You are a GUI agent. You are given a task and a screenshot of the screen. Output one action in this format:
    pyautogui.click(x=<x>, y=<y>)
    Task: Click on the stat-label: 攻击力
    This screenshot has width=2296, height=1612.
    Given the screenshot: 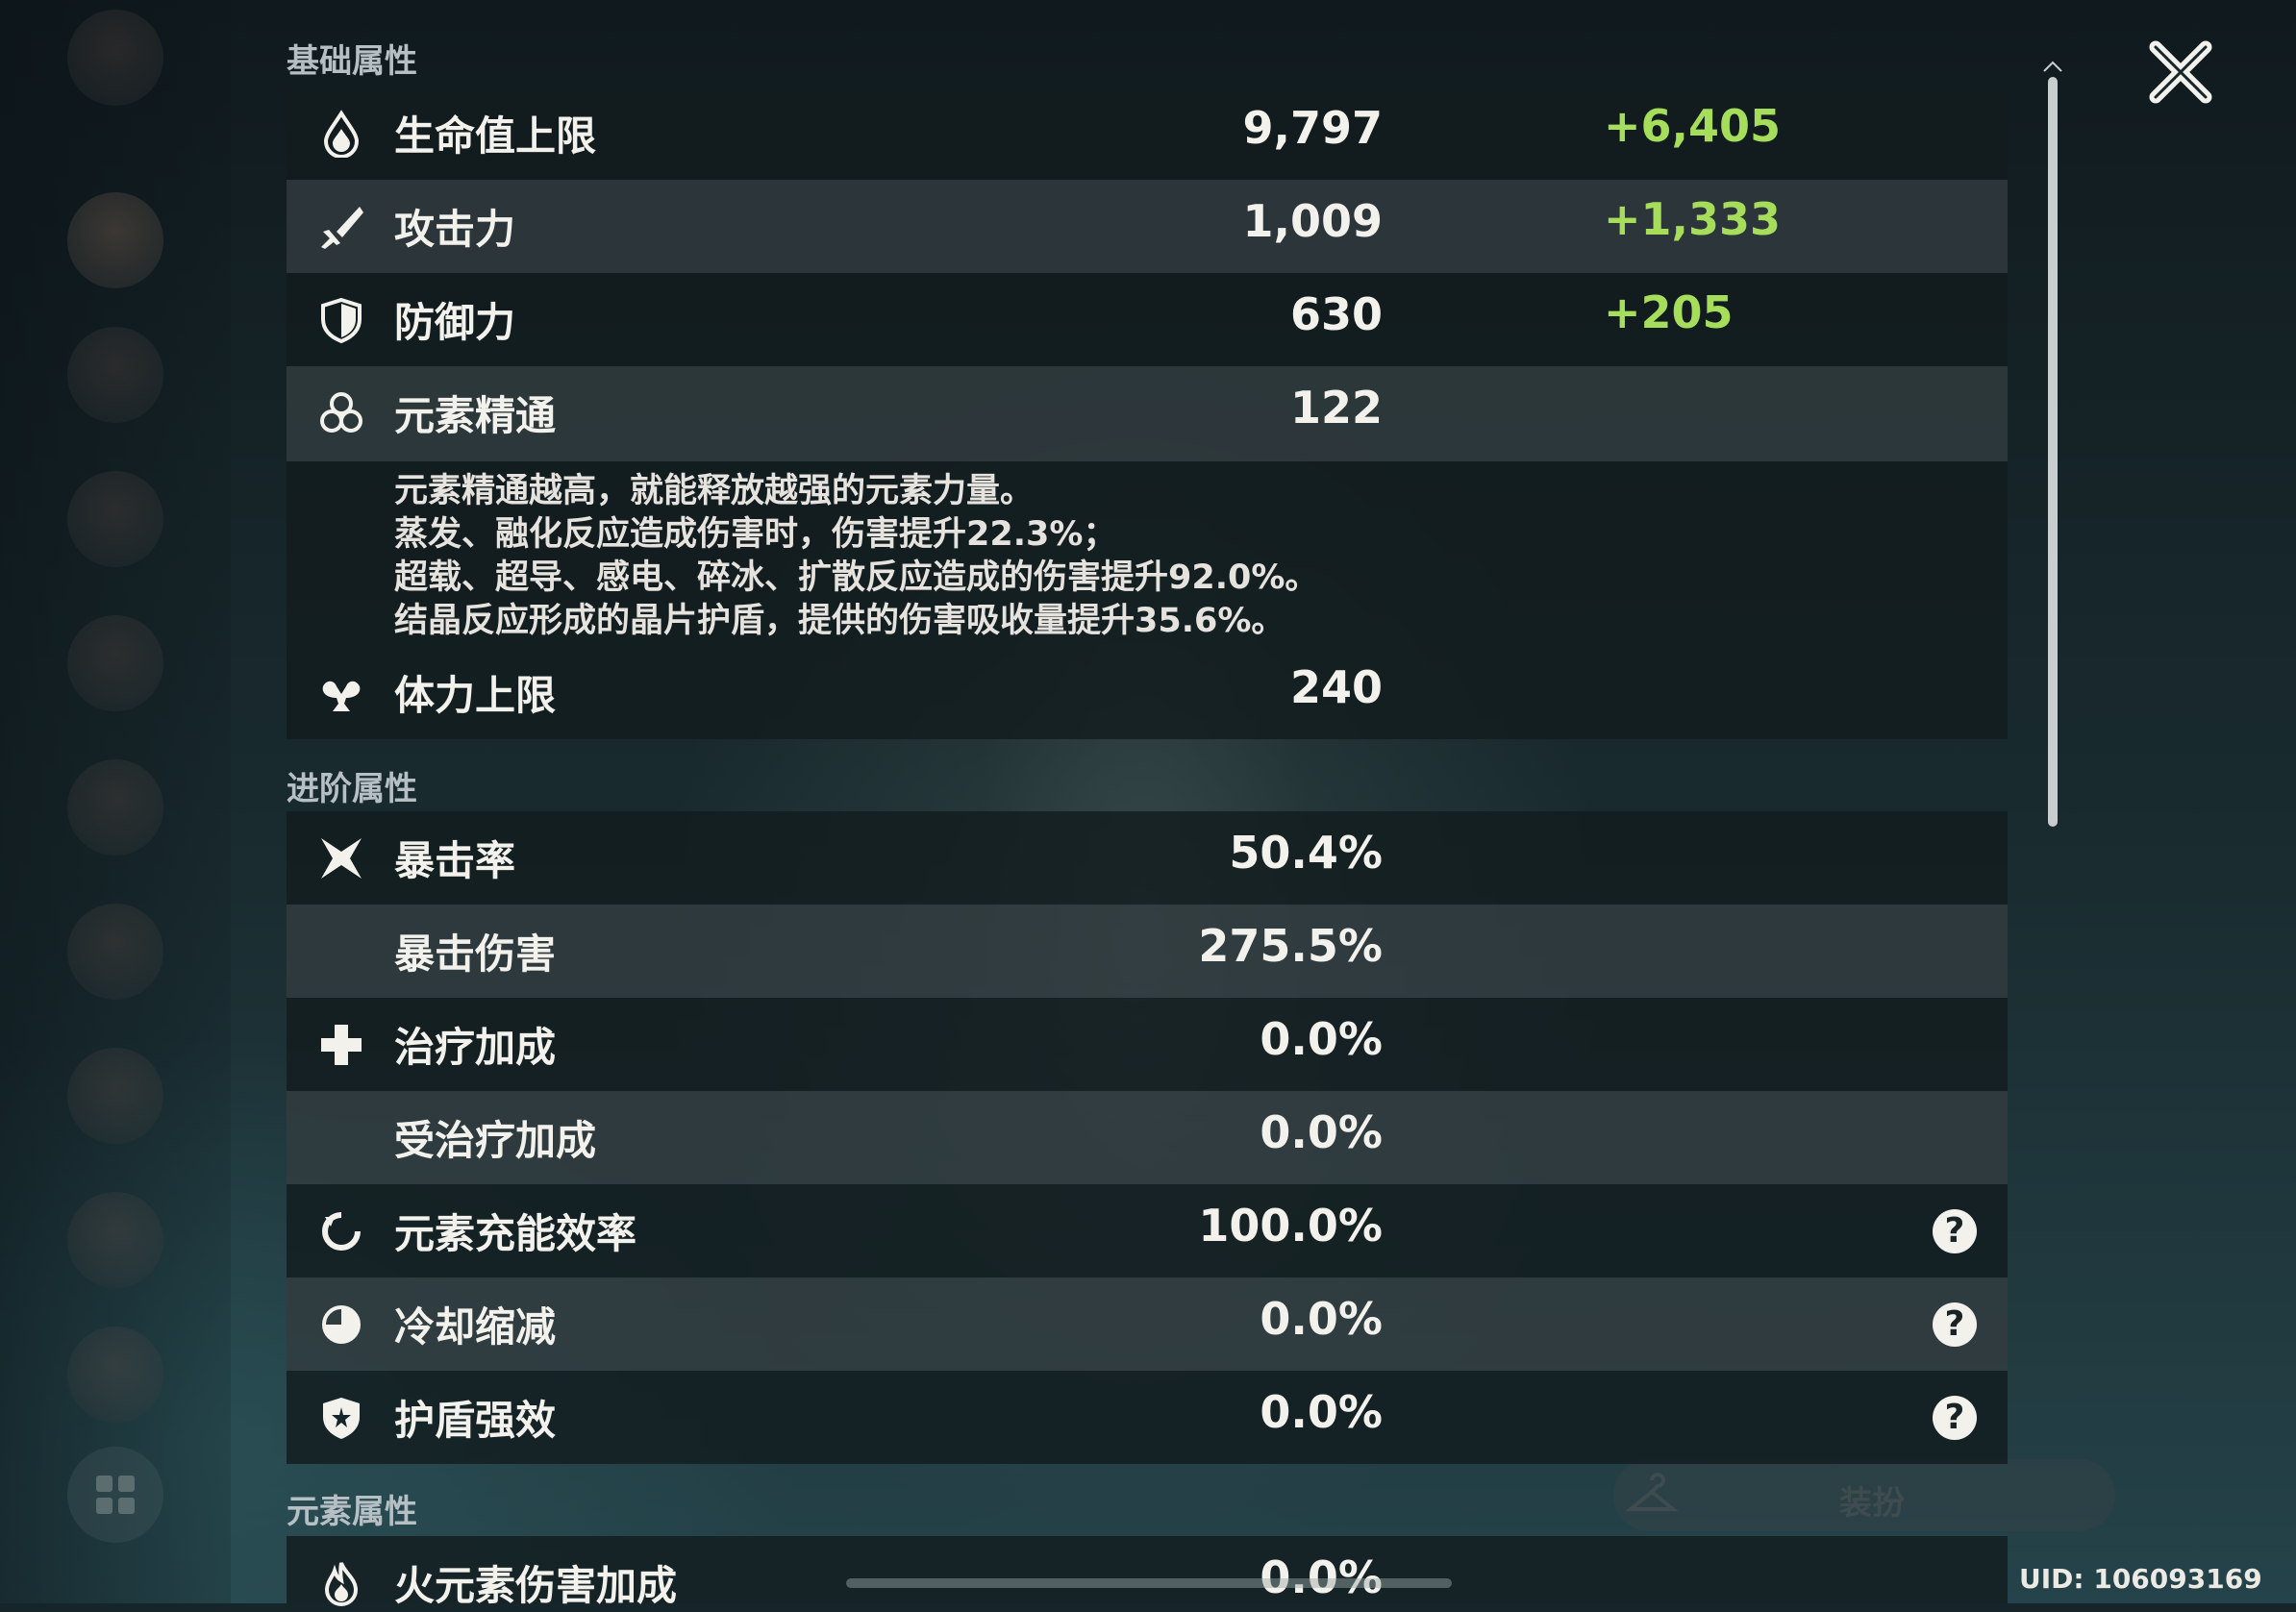 What is the action you would take?
    pyautogui.click(x=455, y=229)
    